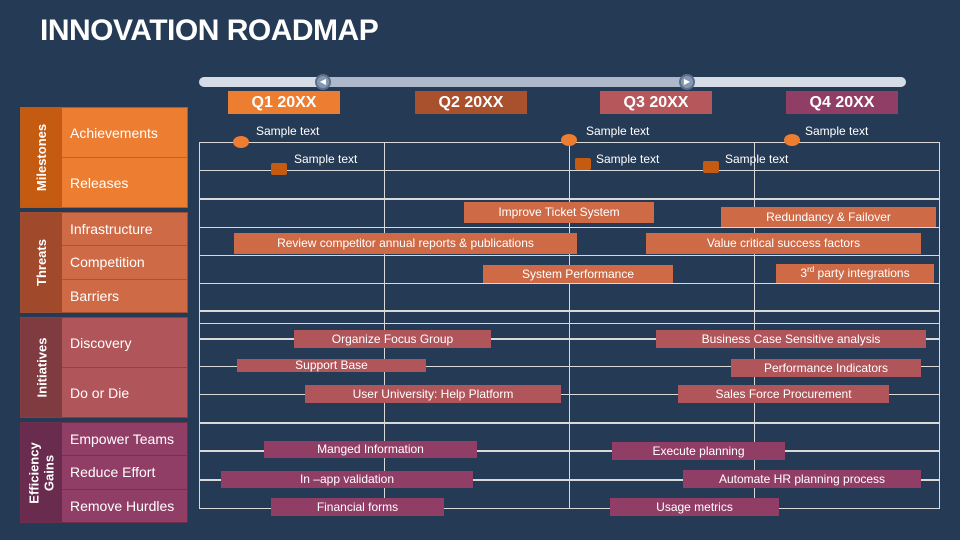 This screenshot has width=960, height=540. Describe the element at coordinates (863, 273) in the screenshot. I see `bar-label: party integrations` at that location.